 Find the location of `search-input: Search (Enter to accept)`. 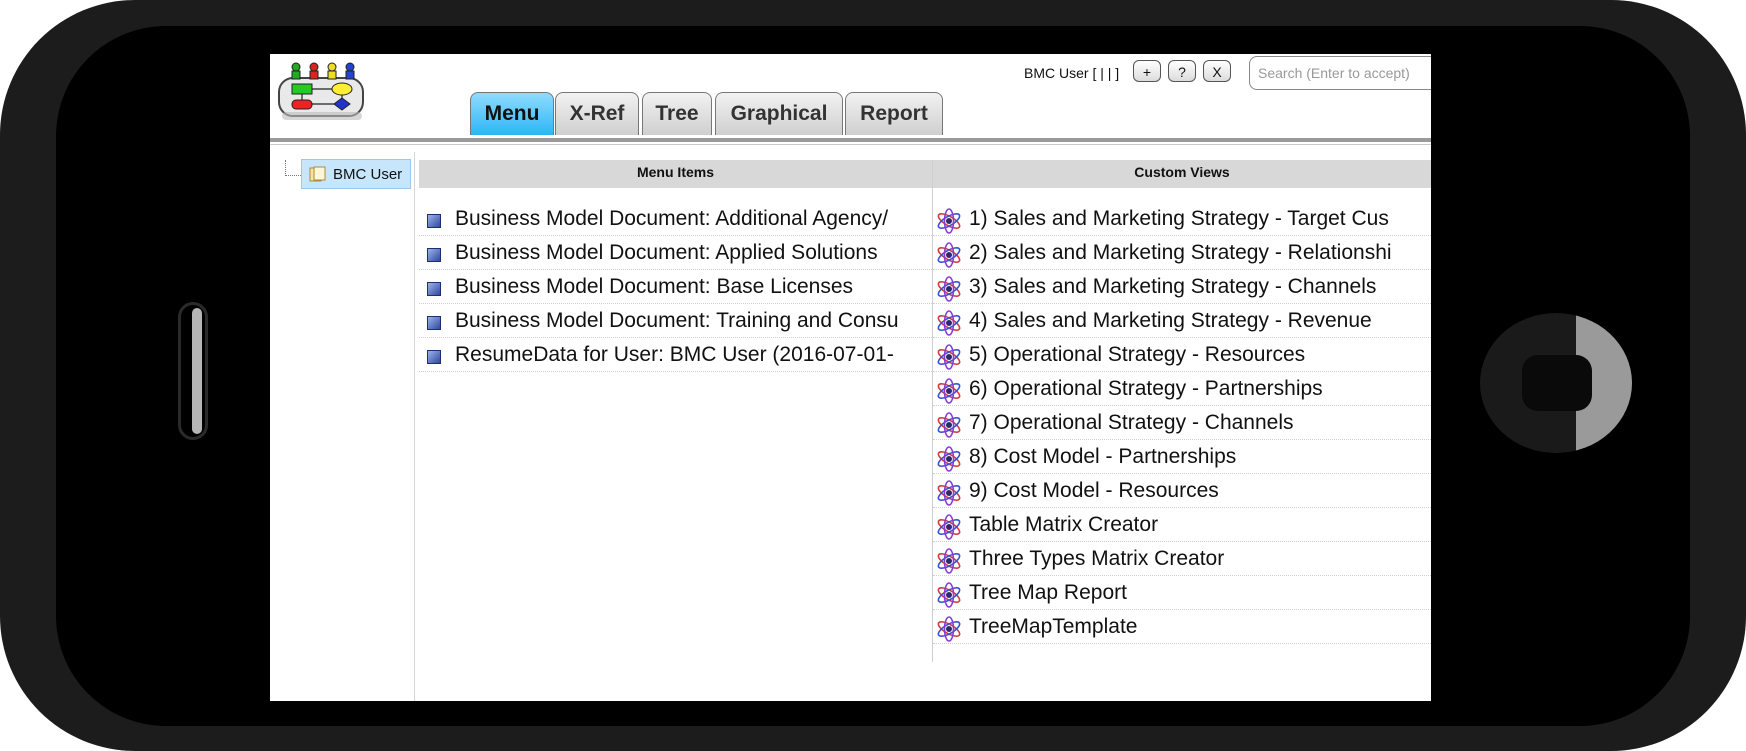

search-input: Search (Enter to accept) is located at coordinates (1340, 73).